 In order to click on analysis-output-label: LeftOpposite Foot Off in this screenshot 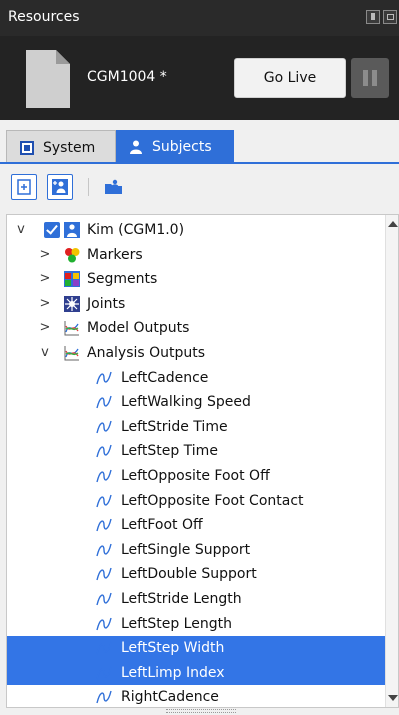, I will do `click(195, 476)`.